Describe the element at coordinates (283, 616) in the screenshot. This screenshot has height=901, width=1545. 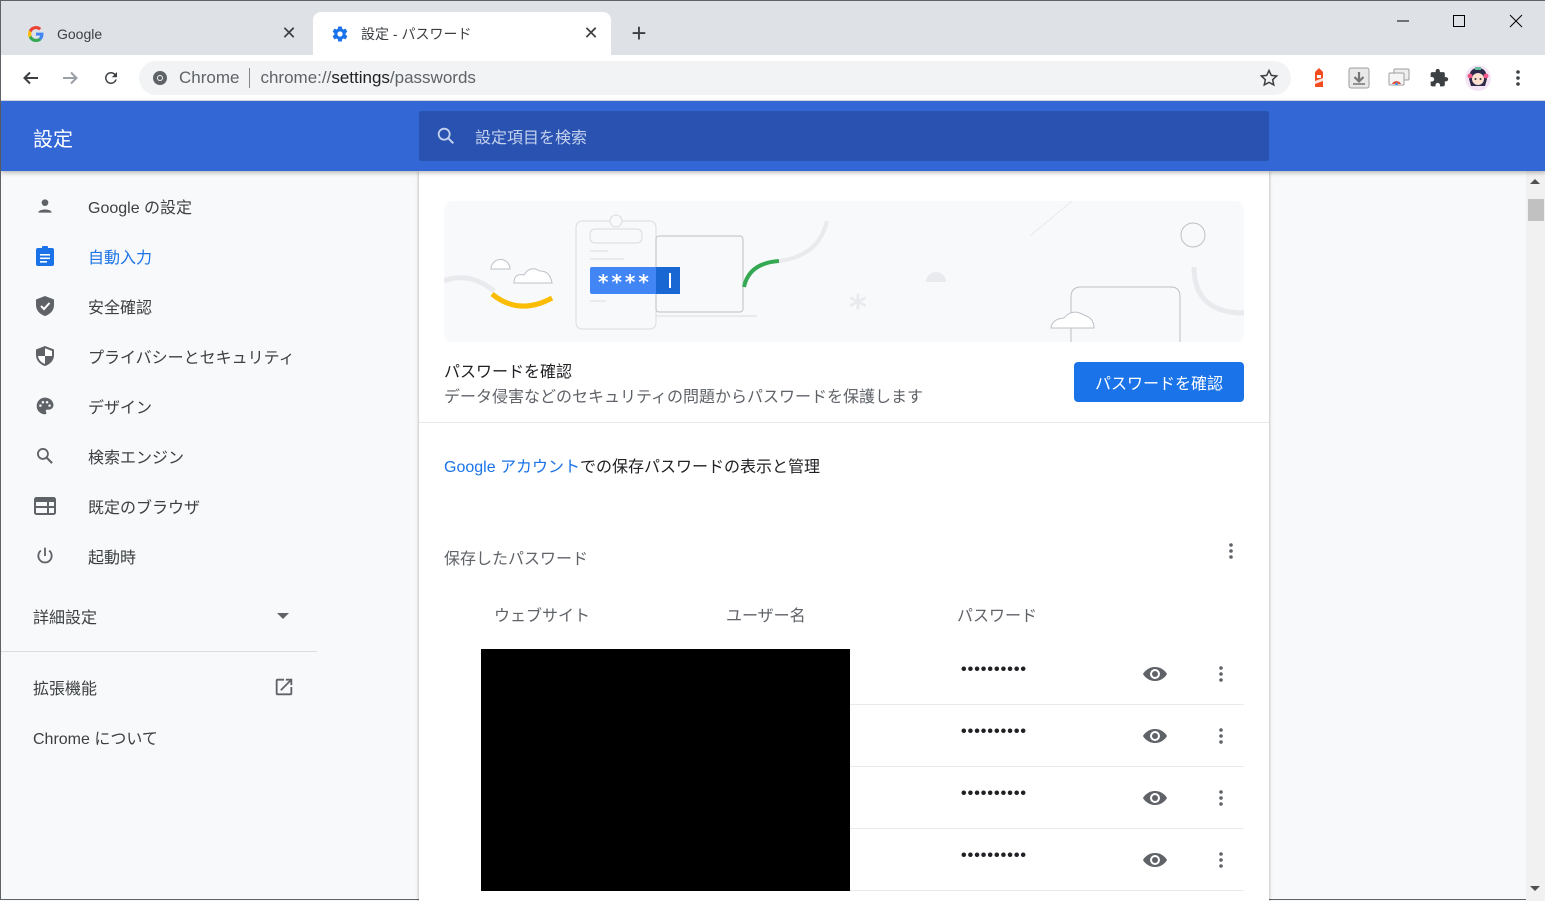
I see `chevron-down-icon` at that location.